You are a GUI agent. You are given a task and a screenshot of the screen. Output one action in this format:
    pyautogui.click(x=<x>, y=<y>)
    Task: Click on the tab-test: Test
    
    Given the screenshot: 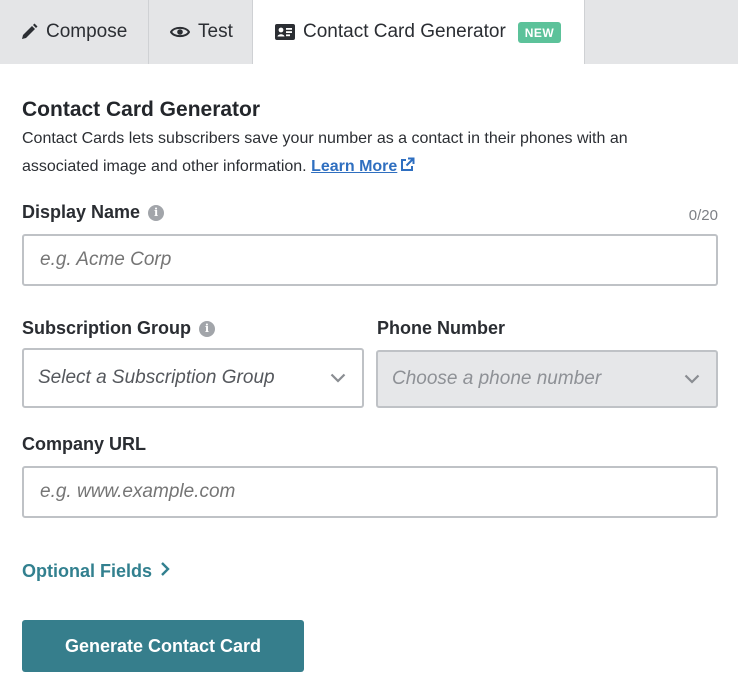 What is the action you would take?
    pyautogui.click(x=201, y=32)
    